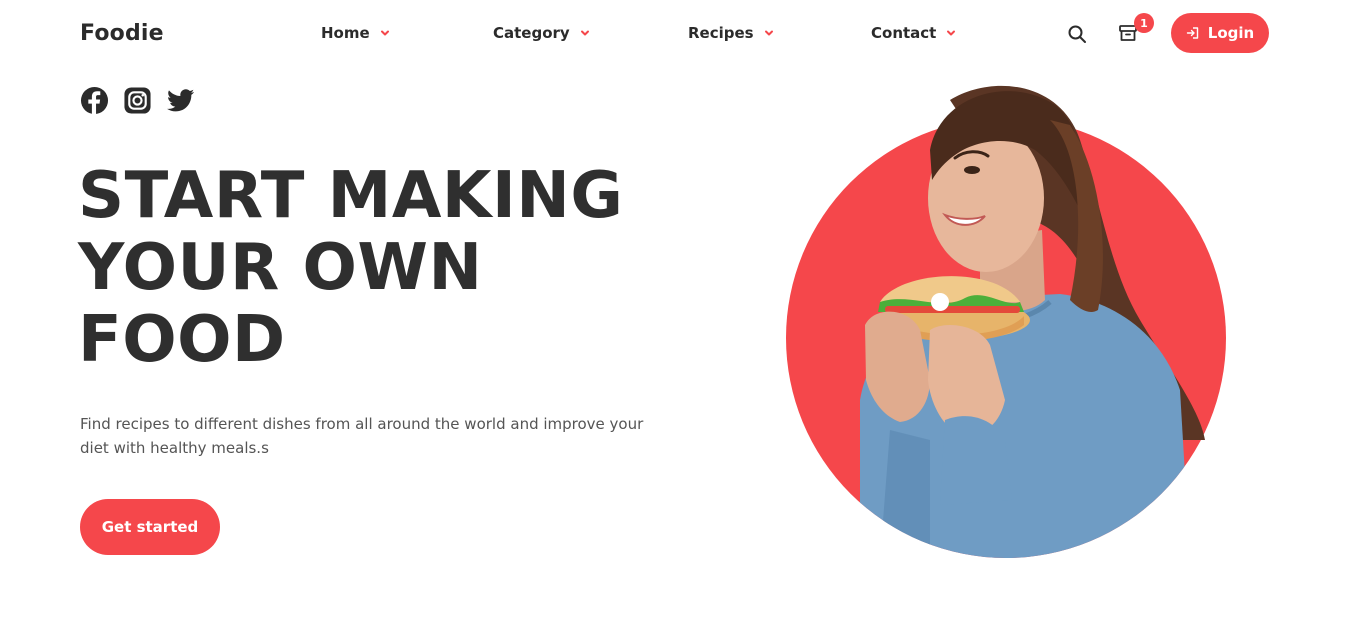  What do you see at coordinates (1144, 23) in the screenshot?
I see `cart-count-badge: 1` at bounding box center [1144, 23].